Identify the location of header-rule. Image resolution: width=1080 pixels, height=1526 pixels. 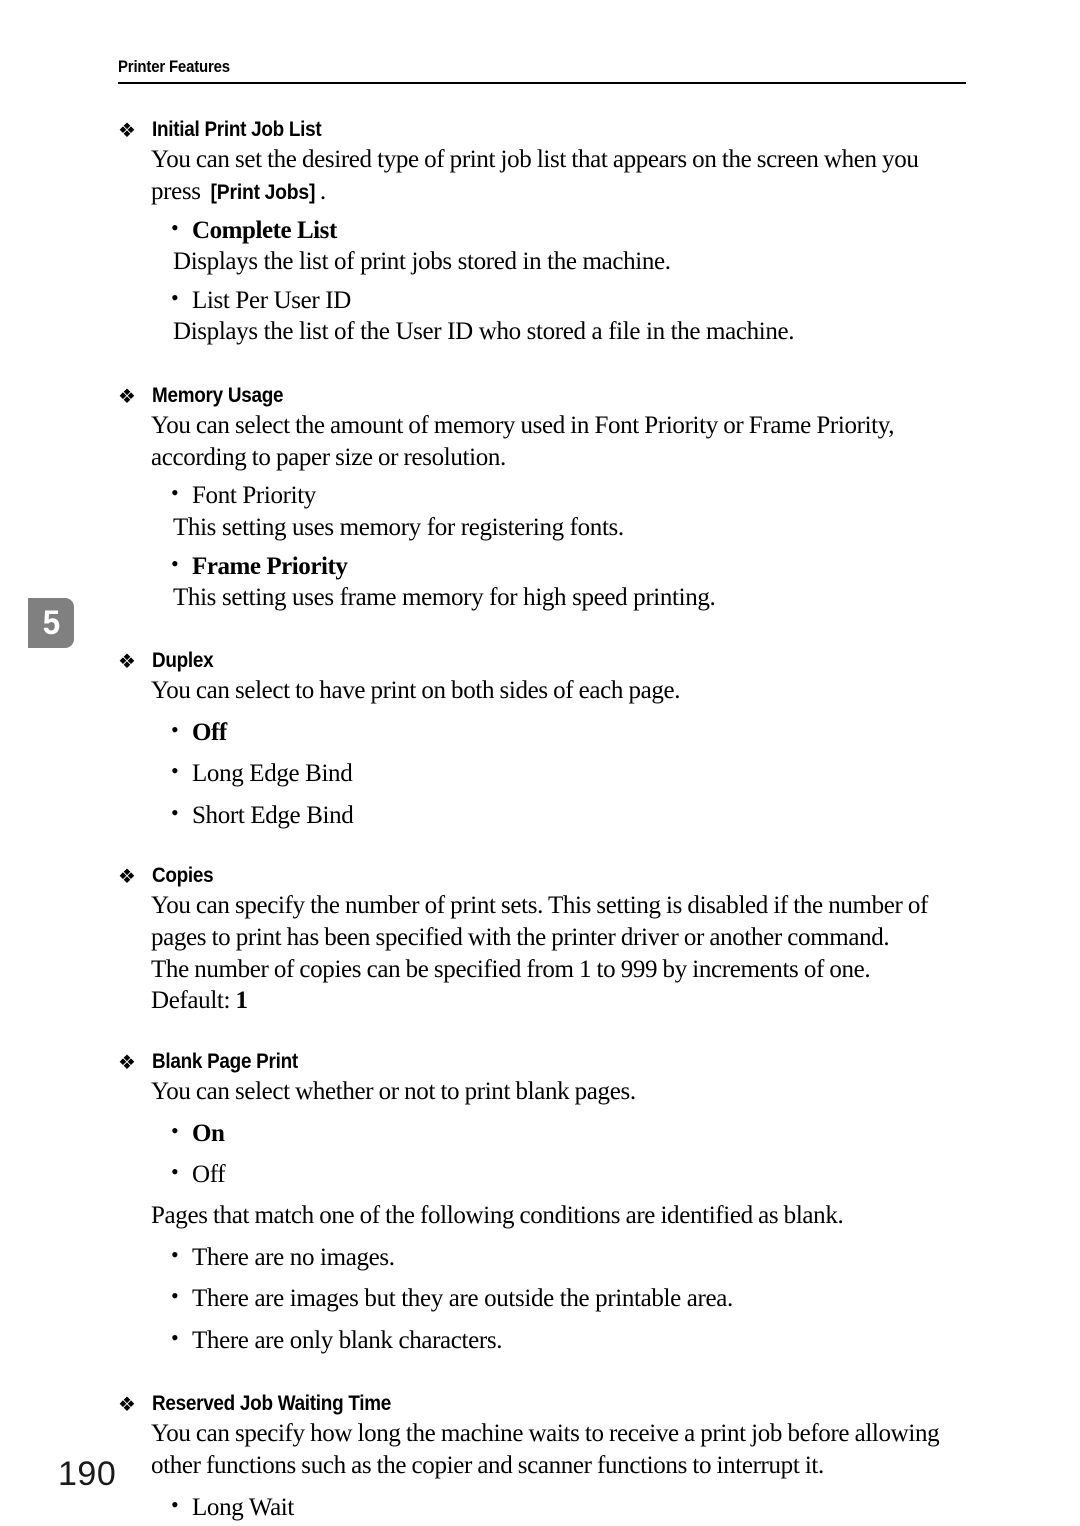
(542, 82).